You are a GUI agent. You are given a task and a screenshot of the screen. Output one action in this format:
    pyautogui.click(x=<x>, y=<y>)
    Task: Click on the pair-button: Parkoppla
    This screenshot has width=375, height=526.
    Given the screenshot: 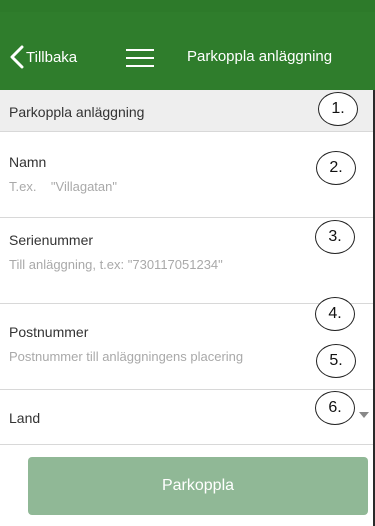 What is the action you would take?
    pyautogui.click(x=198, y=486)
    